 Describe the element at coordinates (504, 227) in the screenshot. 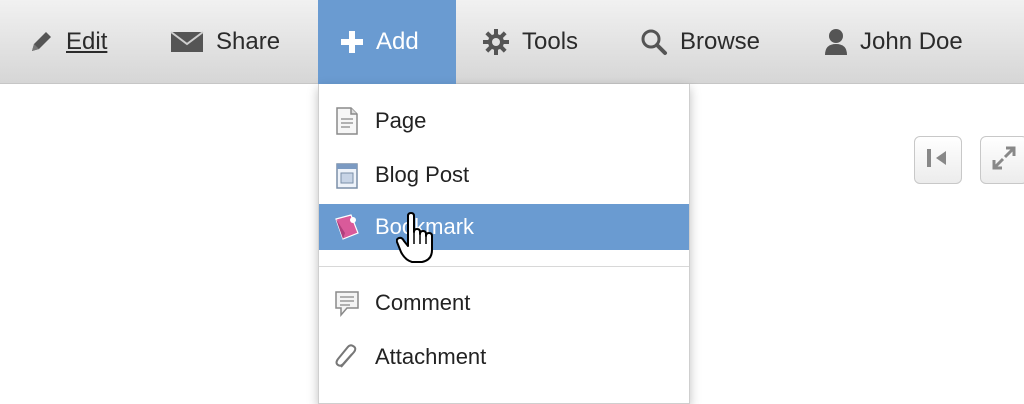

I see `menu-item-bookmark: Bookmark` at that location.